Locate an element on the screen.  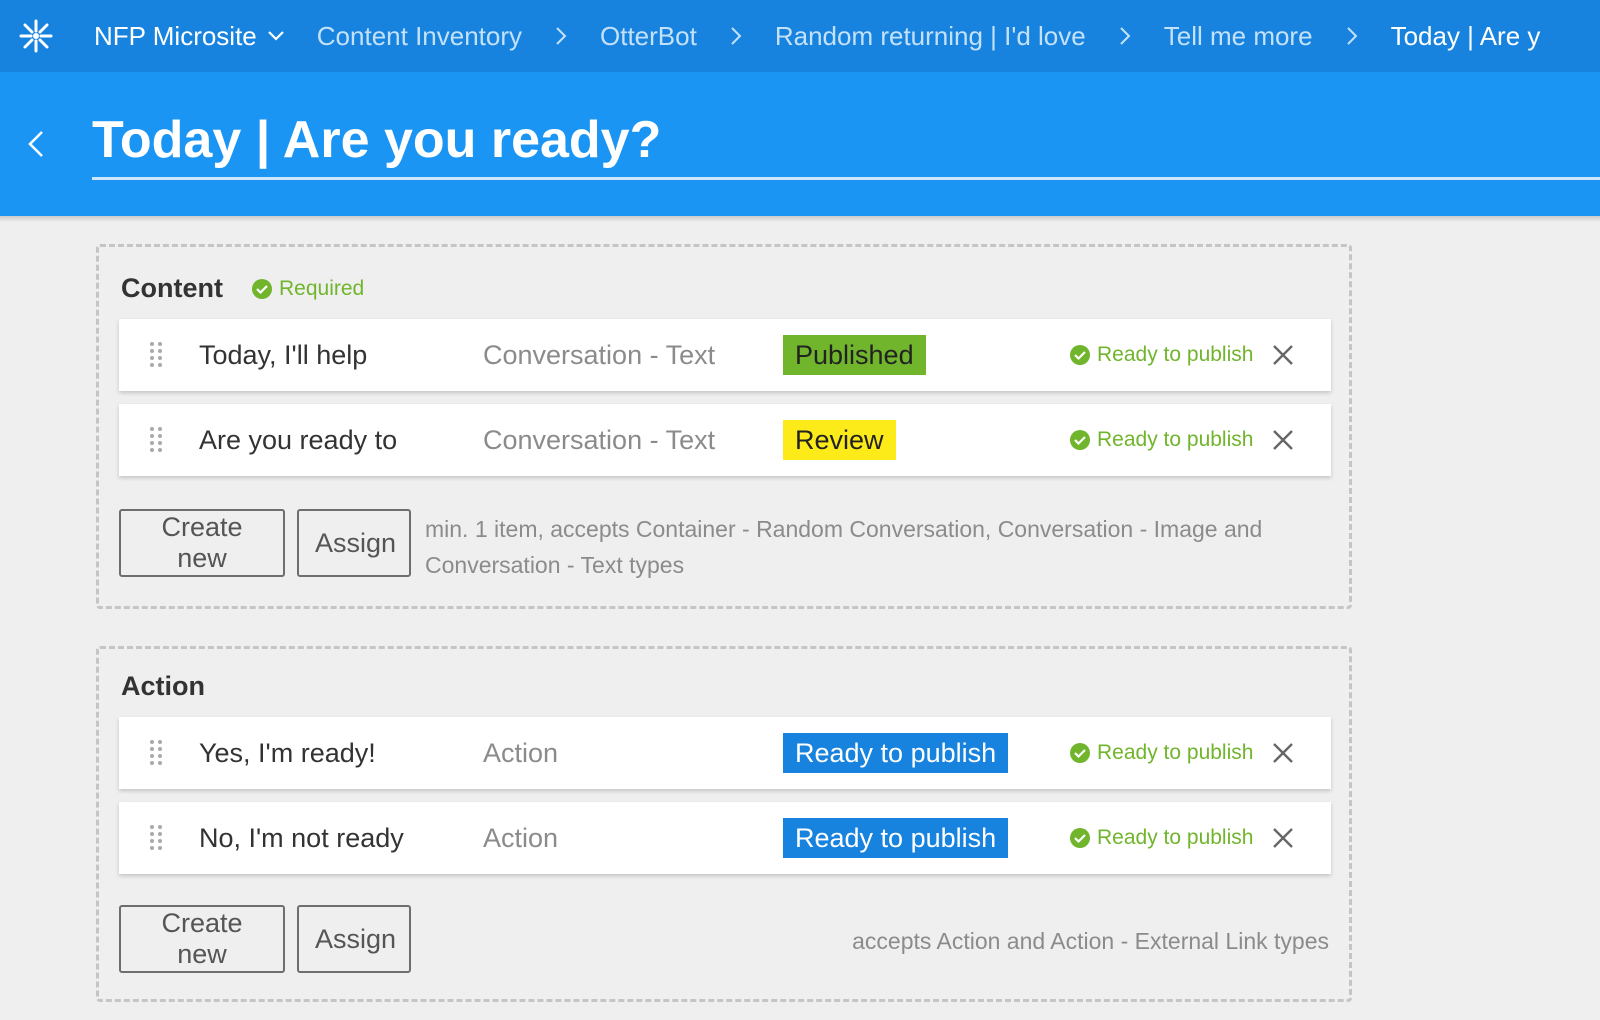
breadcrumb-current: Today | Are y is located at coordinates (1465, 35).